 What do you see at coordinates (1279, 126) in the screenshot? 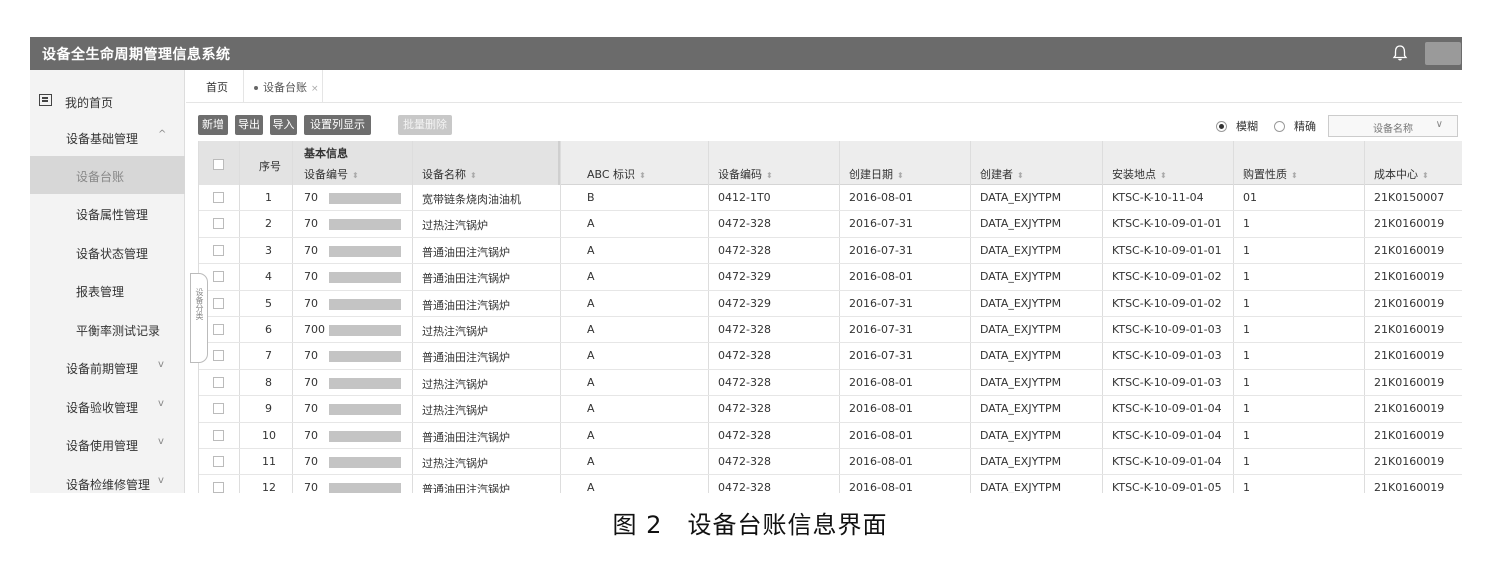
I see `exact-search-radio` at bounding box center [1279, 126].